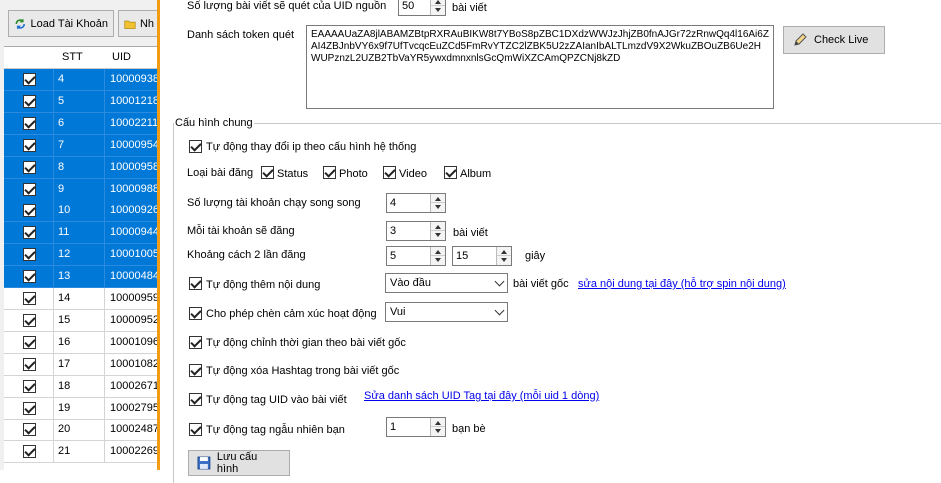  What do you see at coordinates (80, 58) in the screenshot?
I see `table-header: STT UID` at bounding box center [80, 58].